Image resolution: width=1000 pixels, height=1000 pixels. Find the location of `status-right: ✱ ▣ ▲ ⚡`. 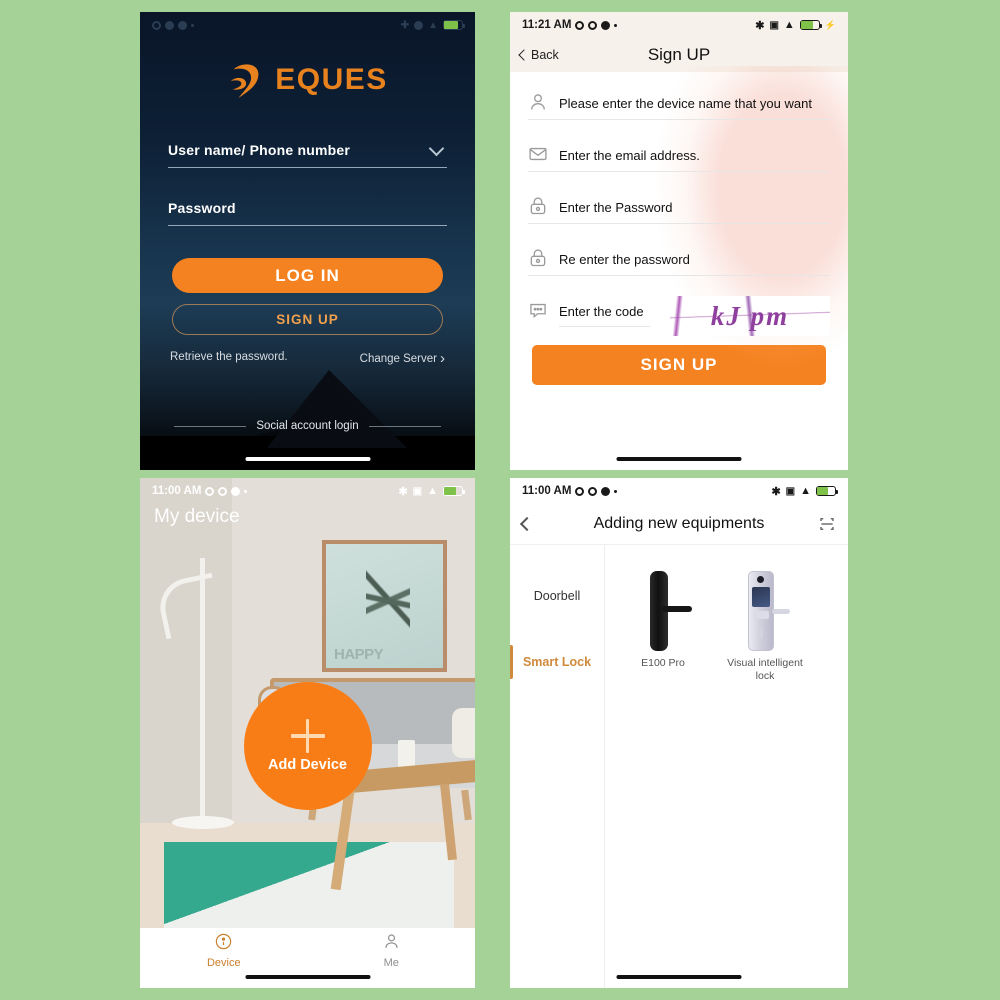

status-right: ✱ ▣ ▲ ⚡ is located at coordinates (795, 25).